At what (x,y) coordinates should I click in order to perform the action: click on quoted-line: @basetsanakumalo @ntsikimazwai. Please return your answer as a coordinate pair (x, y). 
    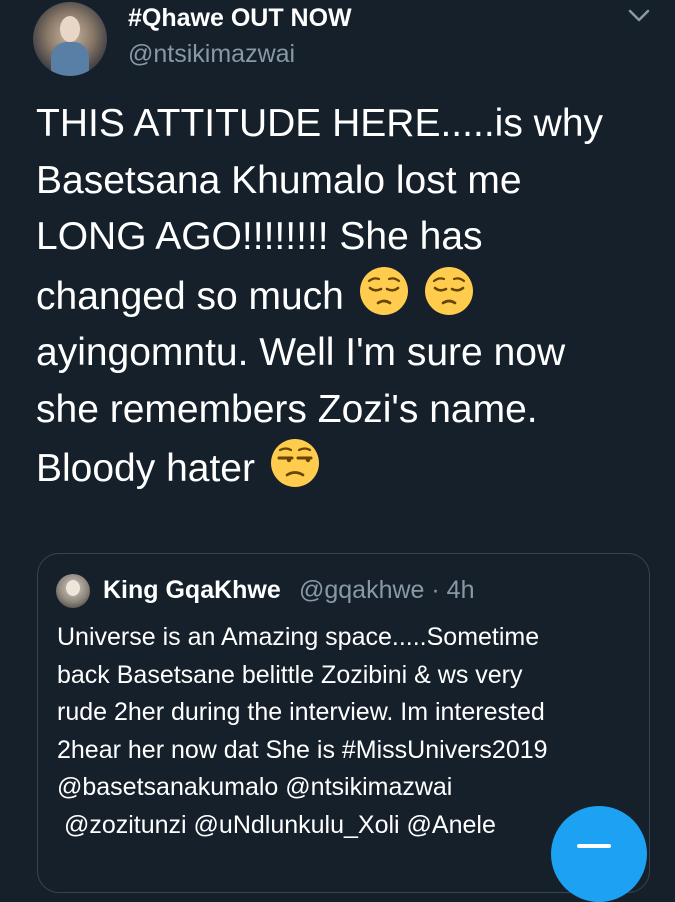
    Looking at the image, I should click on (255, 787).